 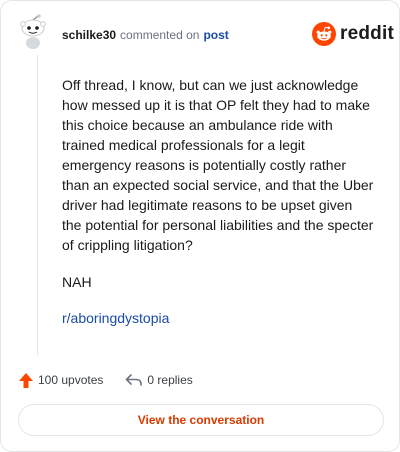 What do you see at coordinates (115, 318) in the screenshot?
I see `subreddit-link: r/aboringdystopia` at bounding box center [115, 318].